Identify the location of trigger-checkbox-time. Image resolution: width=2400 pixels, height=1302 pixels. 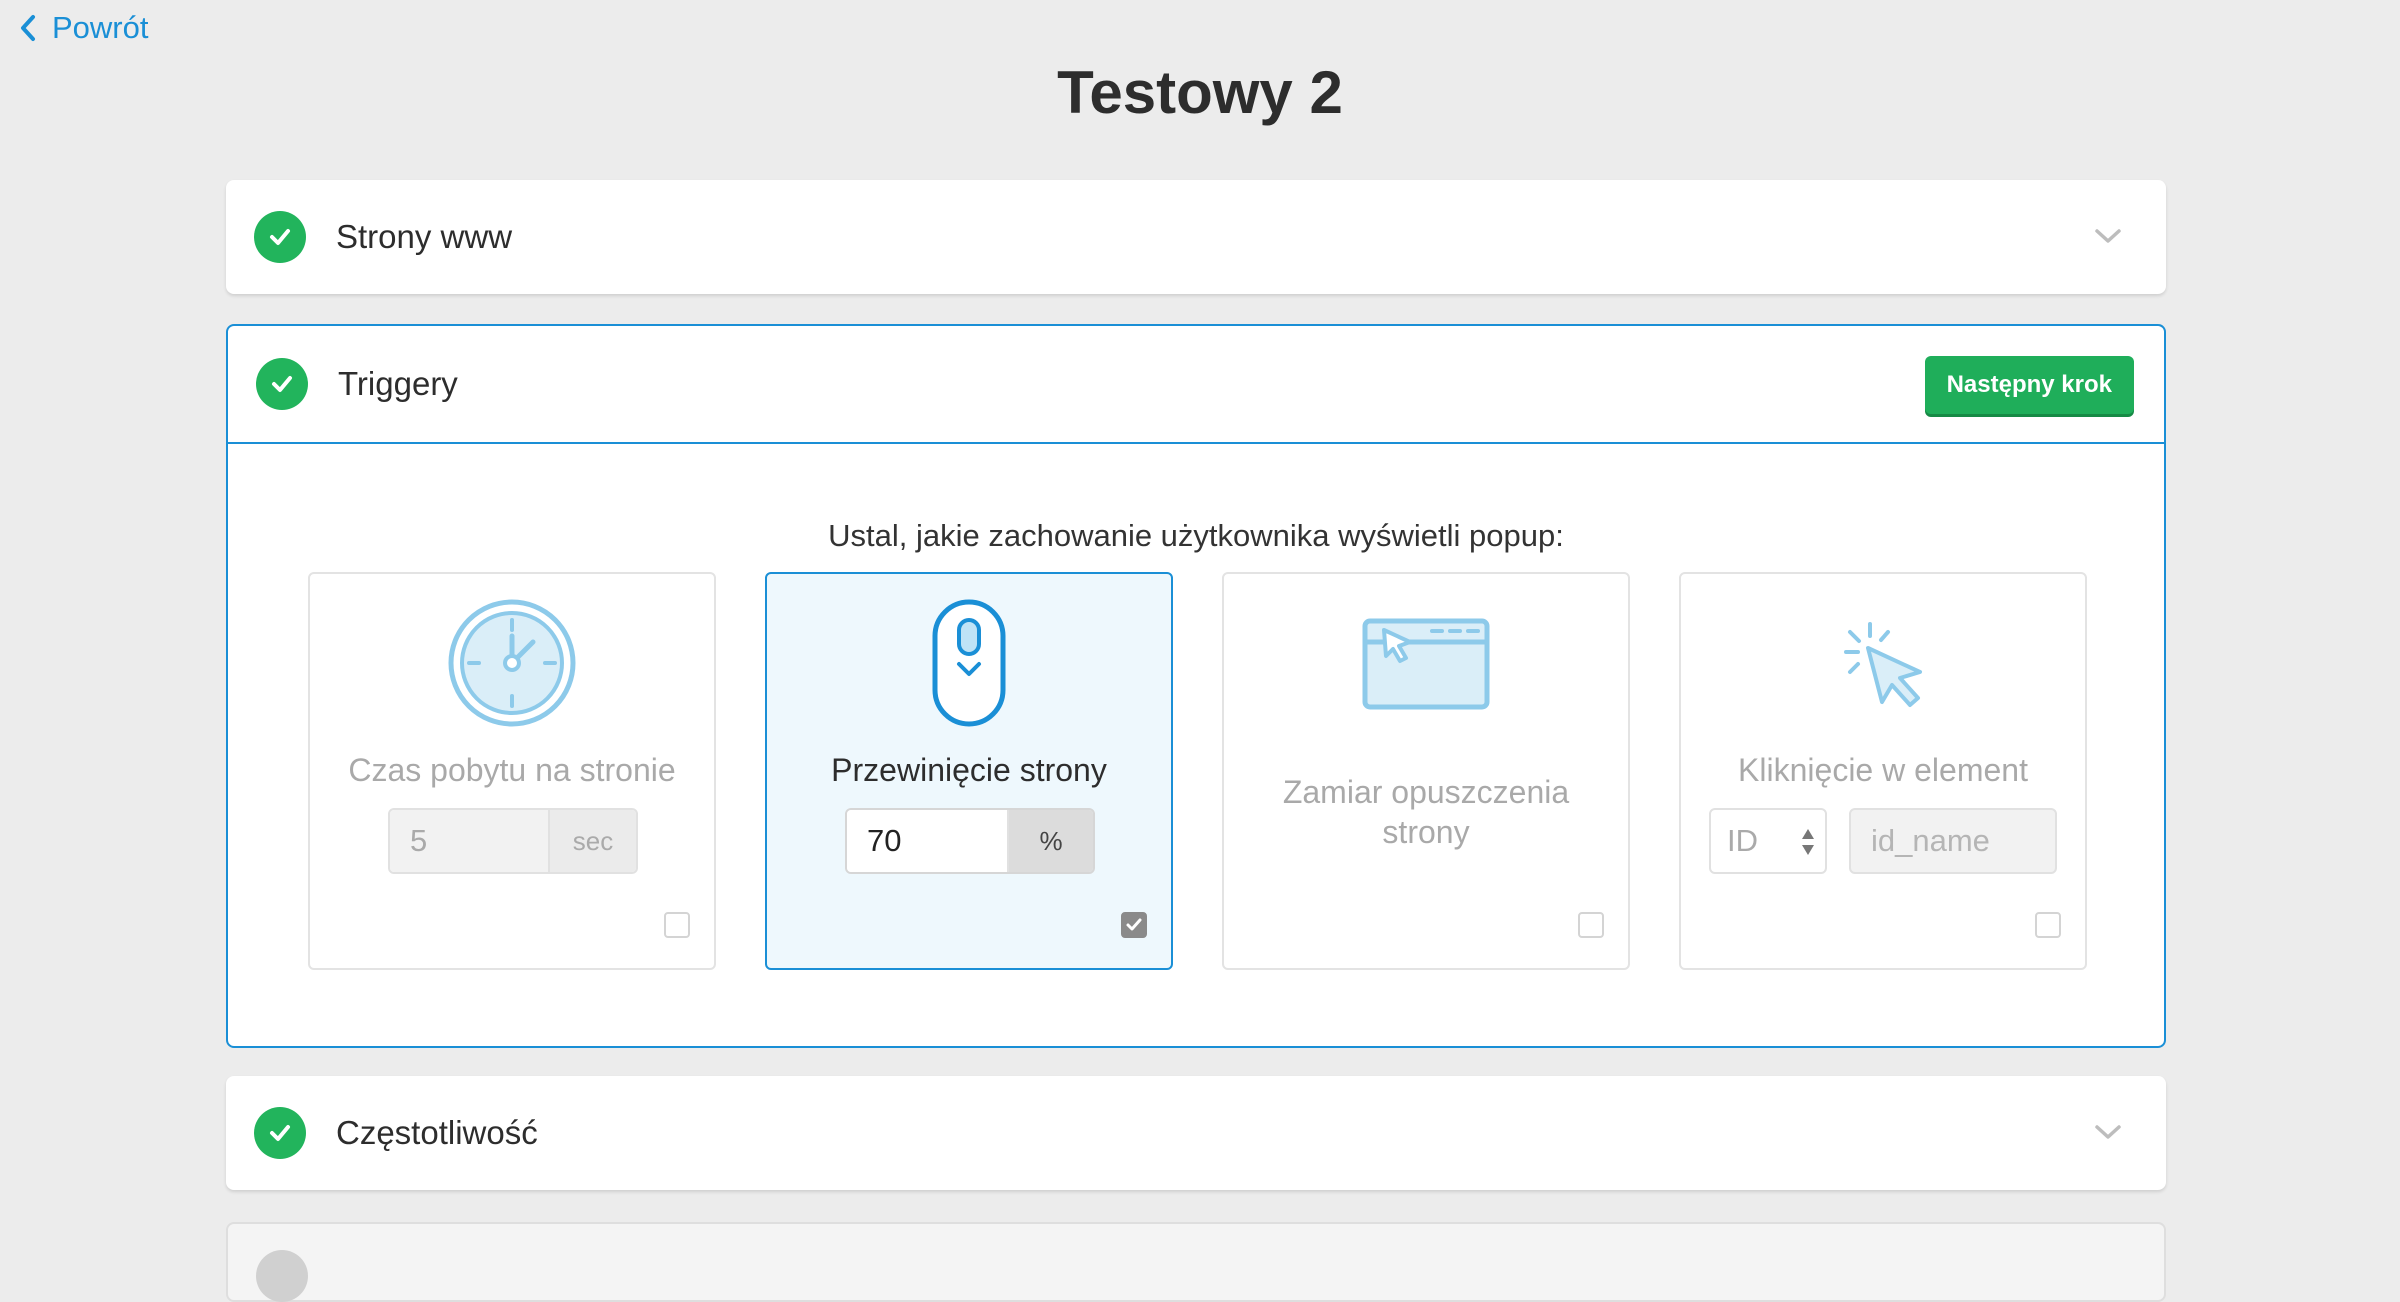
(677, 925).